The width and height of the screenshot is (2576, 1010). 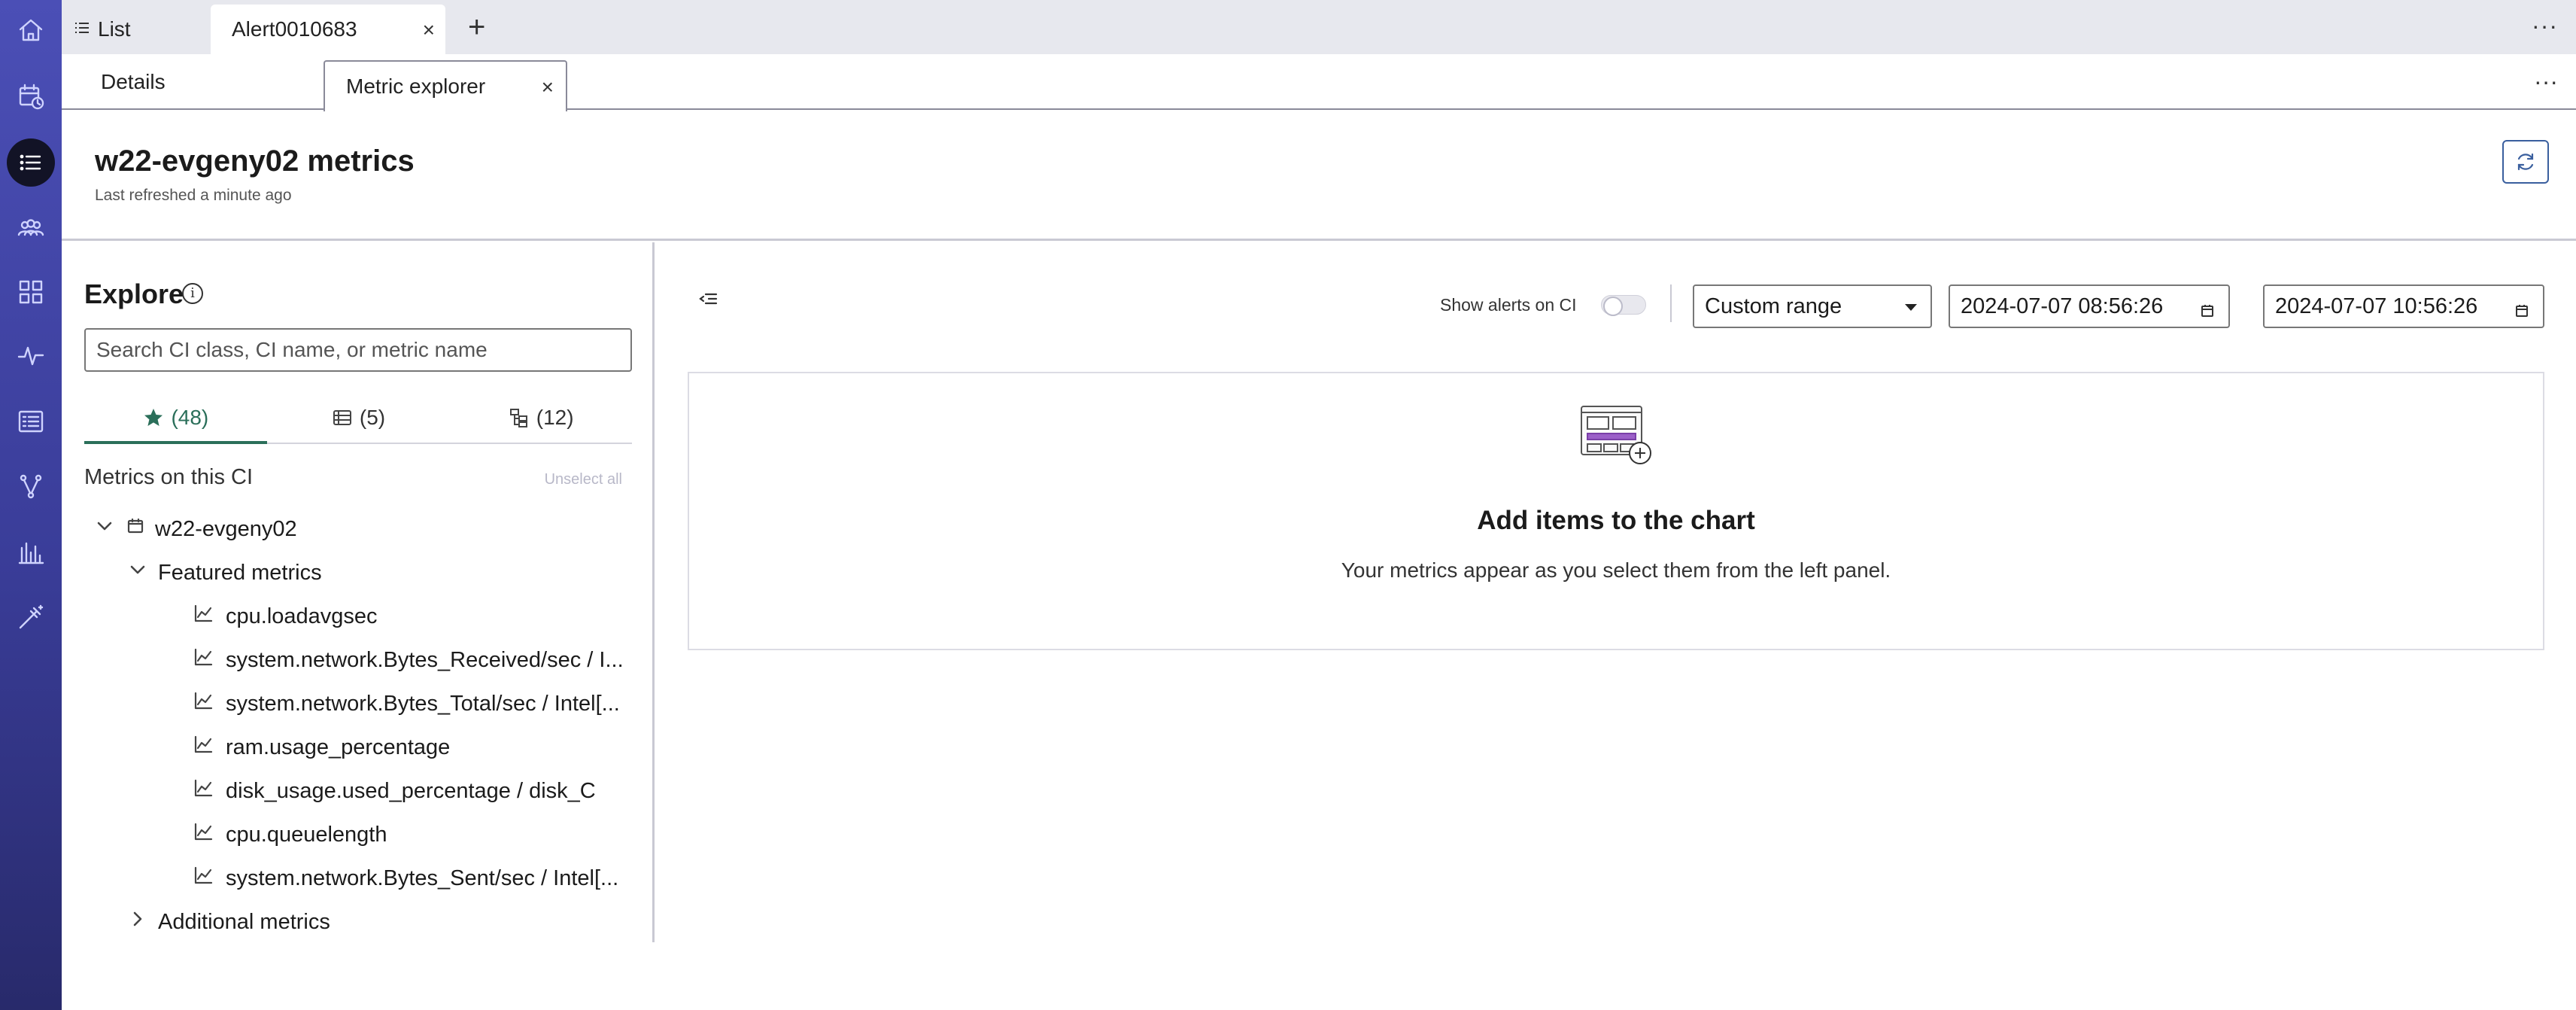 I want to click on list-icon, so click(x=31, y=162).